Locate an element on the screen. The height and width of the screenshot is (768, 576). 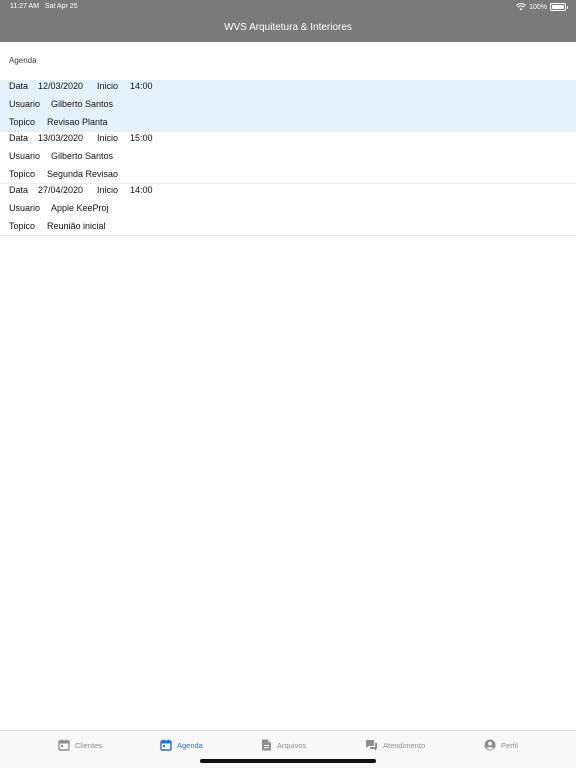
battery-icon is located at coordinates (559, 7).